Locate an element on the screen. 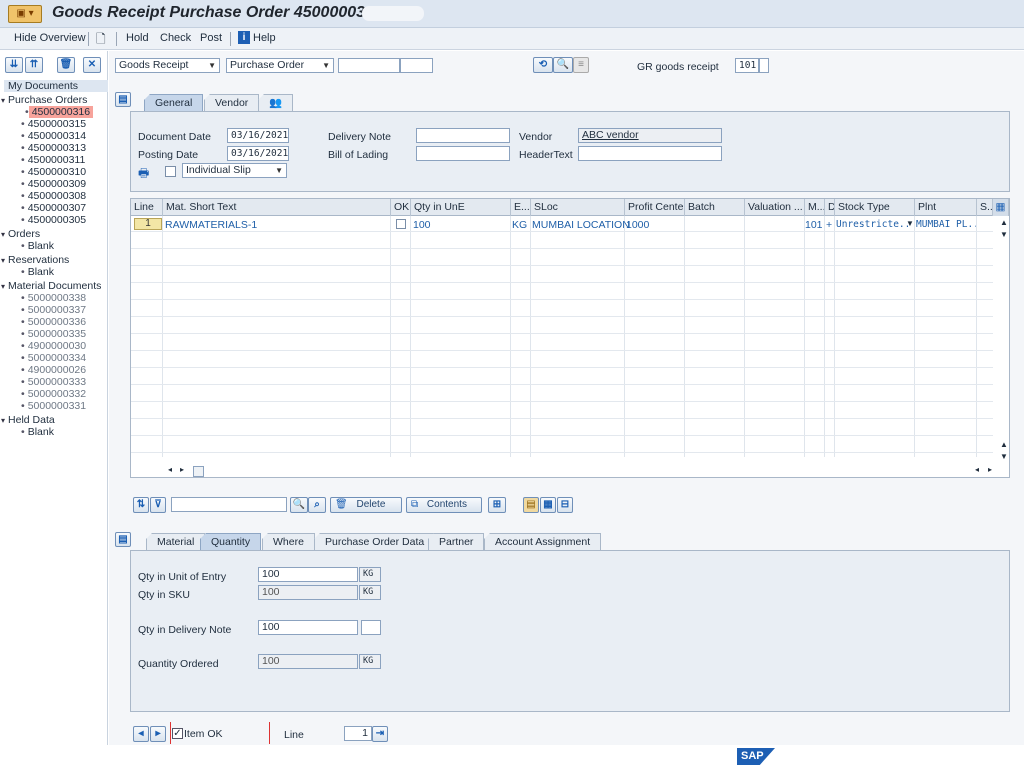  window-menu-icon: ▣ ▾ is located at coordinates (25, 14).